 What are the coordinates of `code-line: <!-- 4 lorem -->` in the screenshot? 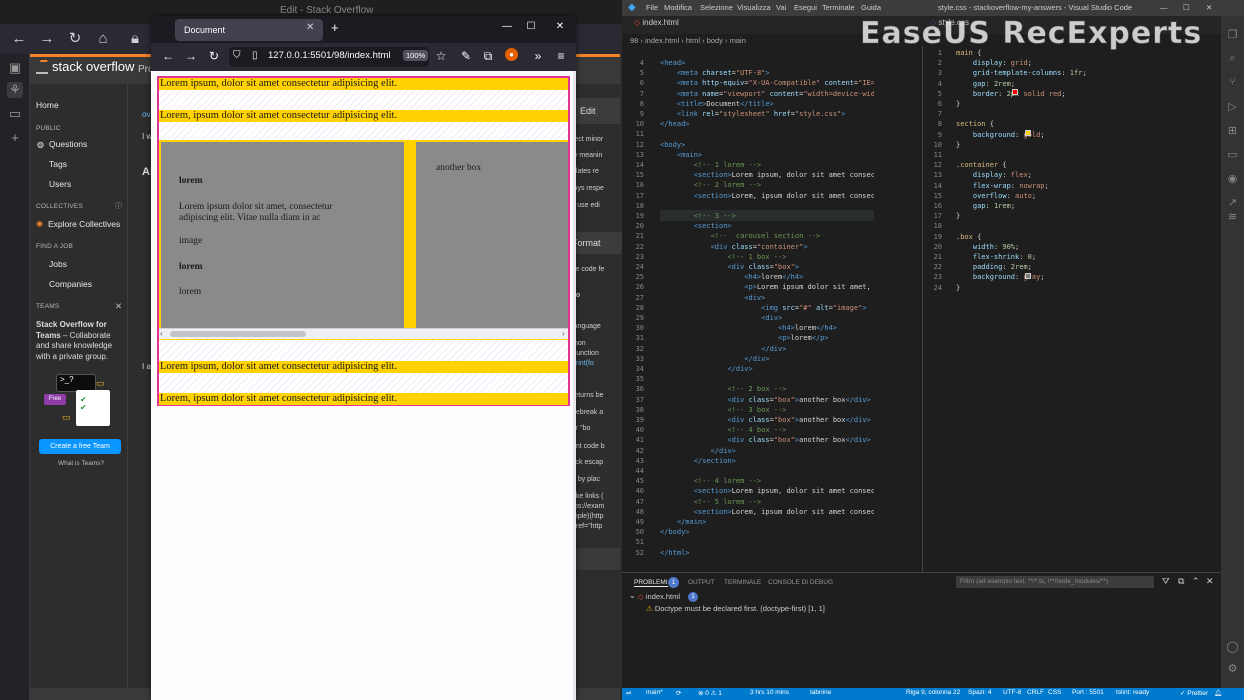 It's located at (710, 481).